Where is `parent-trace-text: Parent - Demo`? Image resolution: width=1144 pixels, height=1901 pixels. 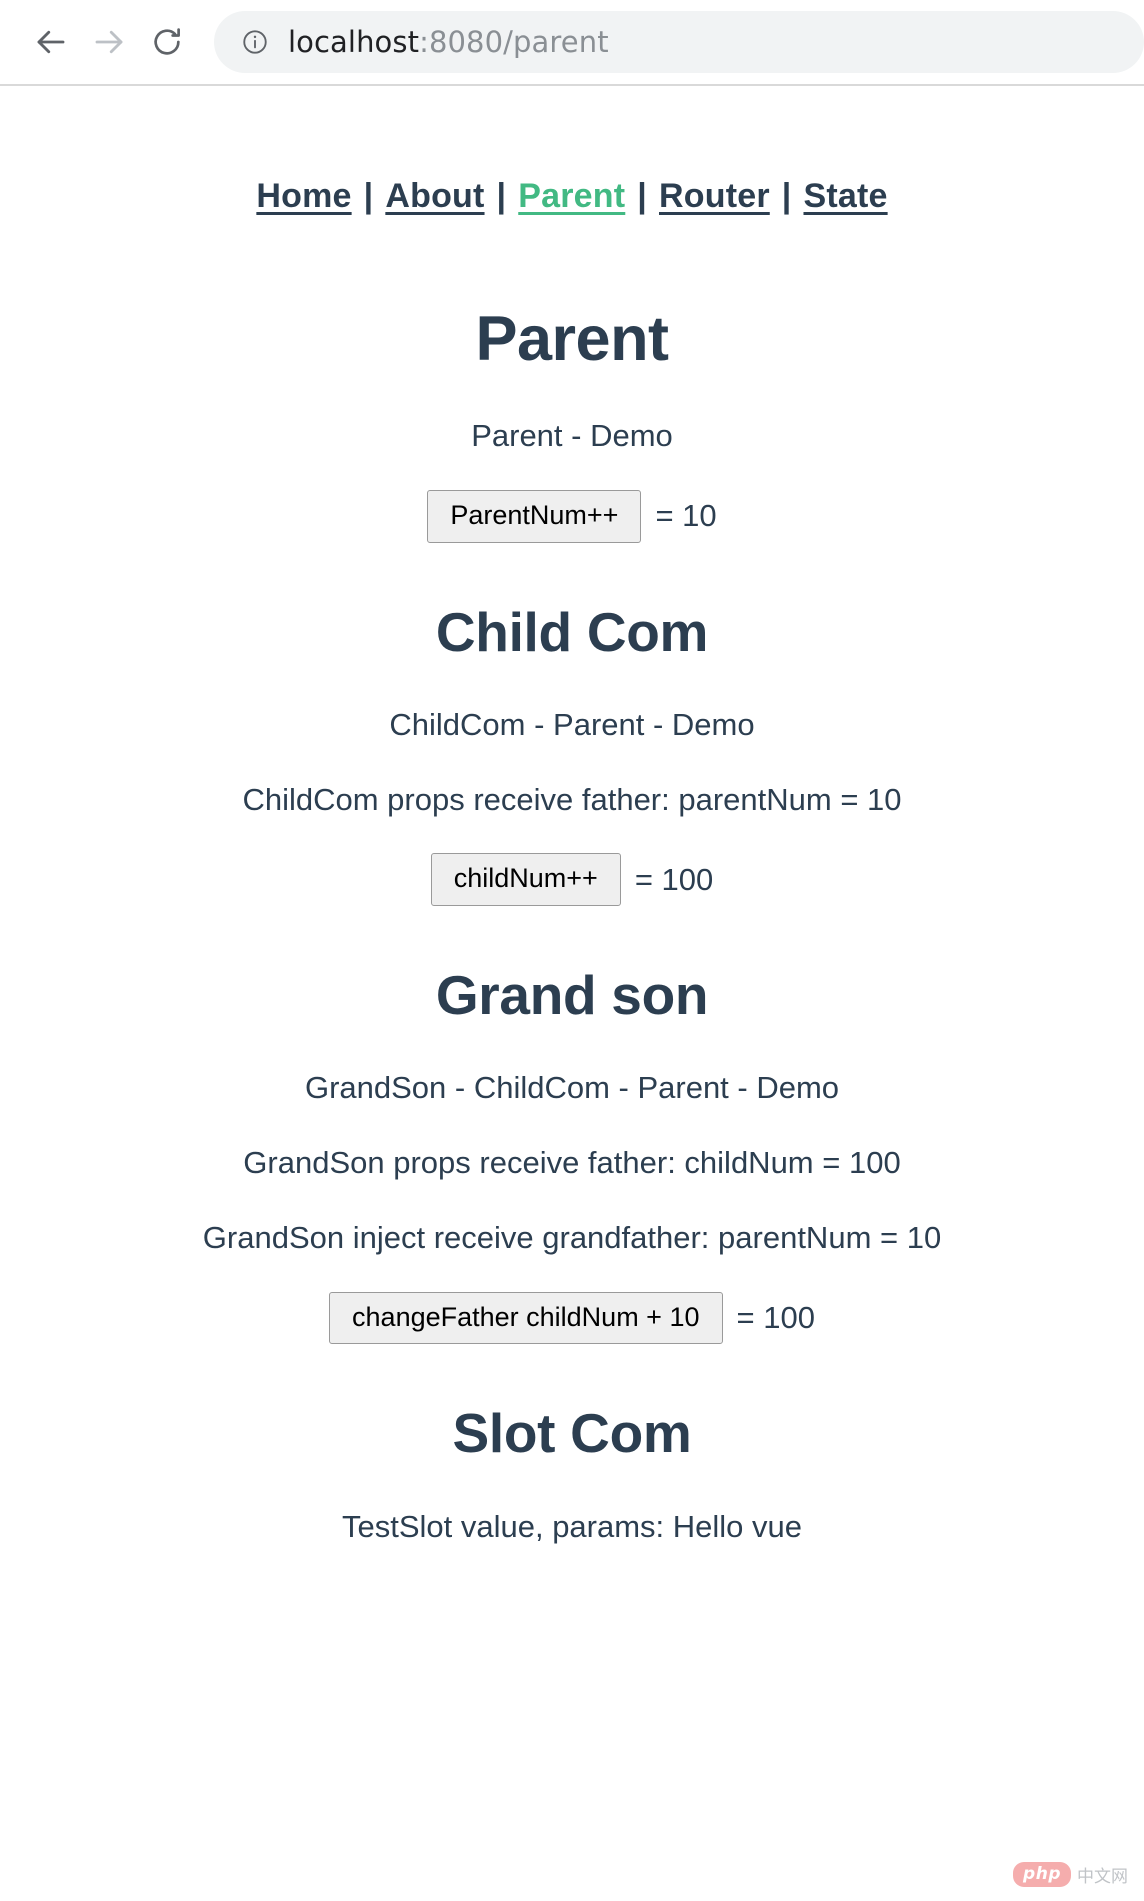 parent-trace-text: Parent - Demo is located at coordinates (572, 436).